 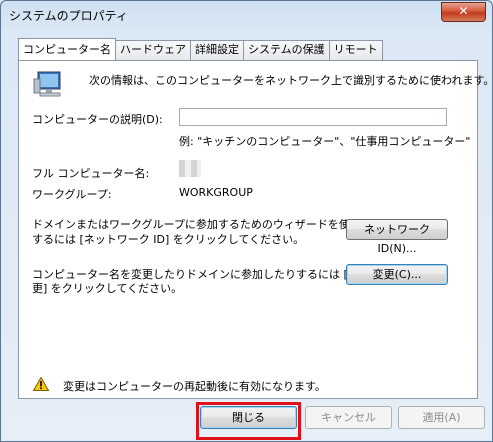 I want to click on cancel-button: キャンセル, so click(x=348, y=417).